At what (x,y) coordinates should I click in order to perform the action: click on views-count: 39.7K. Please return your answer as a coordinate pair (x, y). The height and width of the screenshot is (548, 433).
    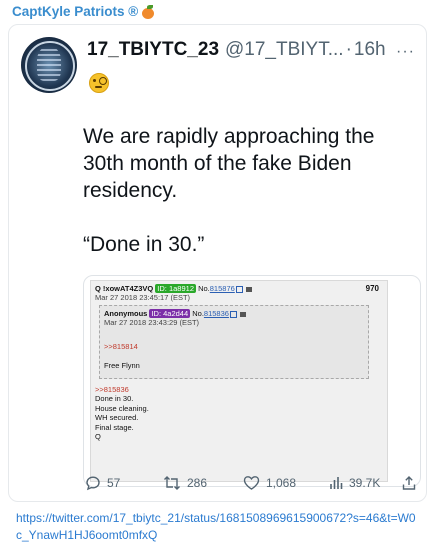
    Looking at the image, I should click on (365, 483).